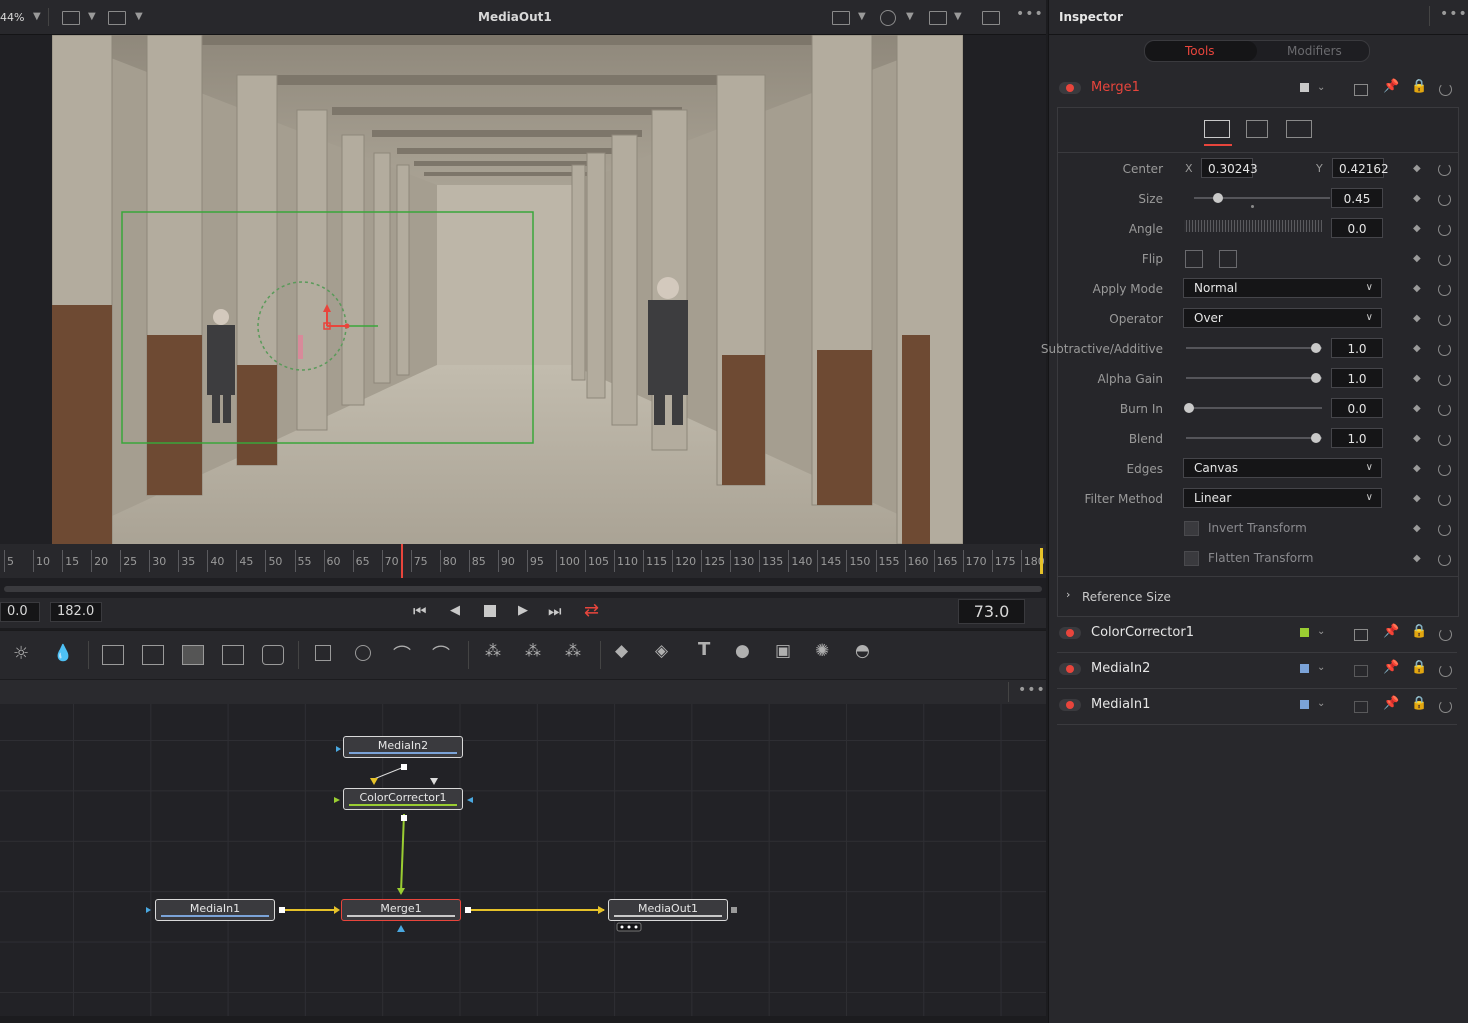  Describe the element at coordinates (704, 649) in the screenshot. I see `text-3d-icon: T` at that location.